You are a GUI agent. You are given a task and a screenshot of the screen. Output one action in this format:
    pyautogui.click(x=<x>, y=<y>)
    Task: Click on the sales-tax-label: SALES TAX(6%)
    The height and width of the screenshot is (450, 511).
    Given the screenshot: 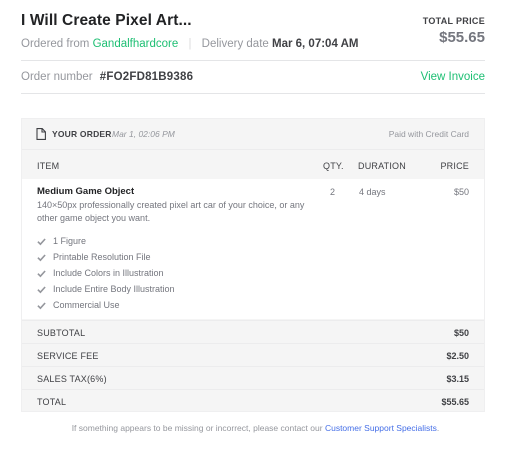 What is the action you would take?
    pyautogui.click(x=72, y=379)
    